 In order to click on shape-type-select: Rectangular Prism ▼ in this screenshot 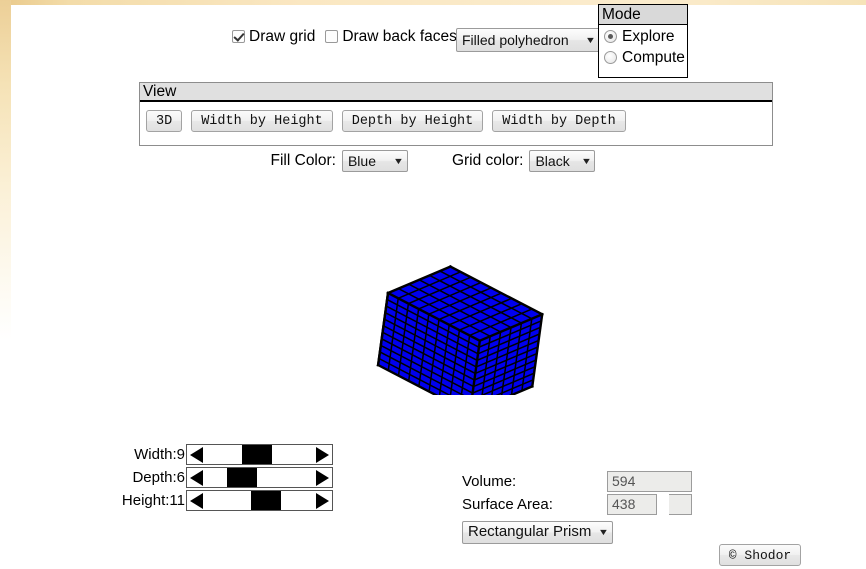, I will do `click(538, 532)`.